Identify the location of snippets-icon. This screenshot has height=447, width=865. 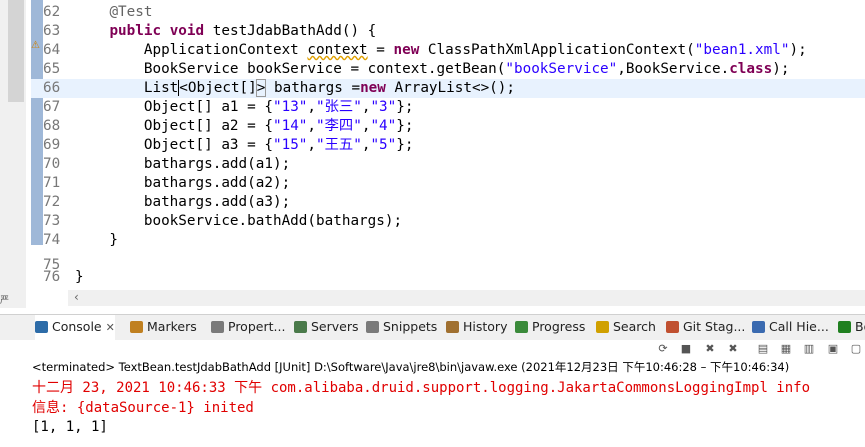
(372, 327).